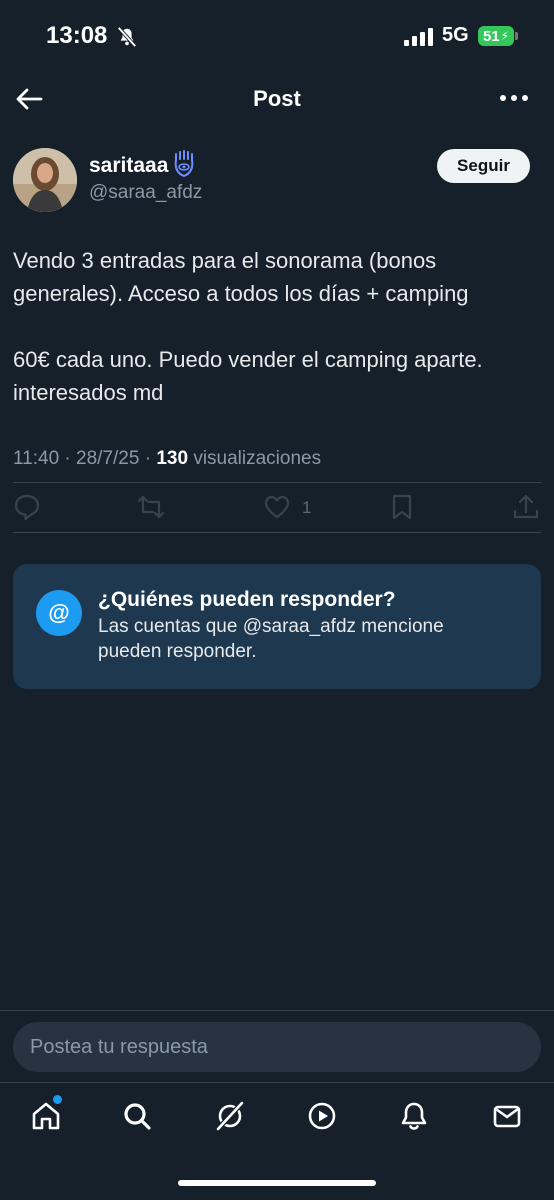 This screenshot has width=554, height=1200. I want to click on reply-icon, so click(27, 507).